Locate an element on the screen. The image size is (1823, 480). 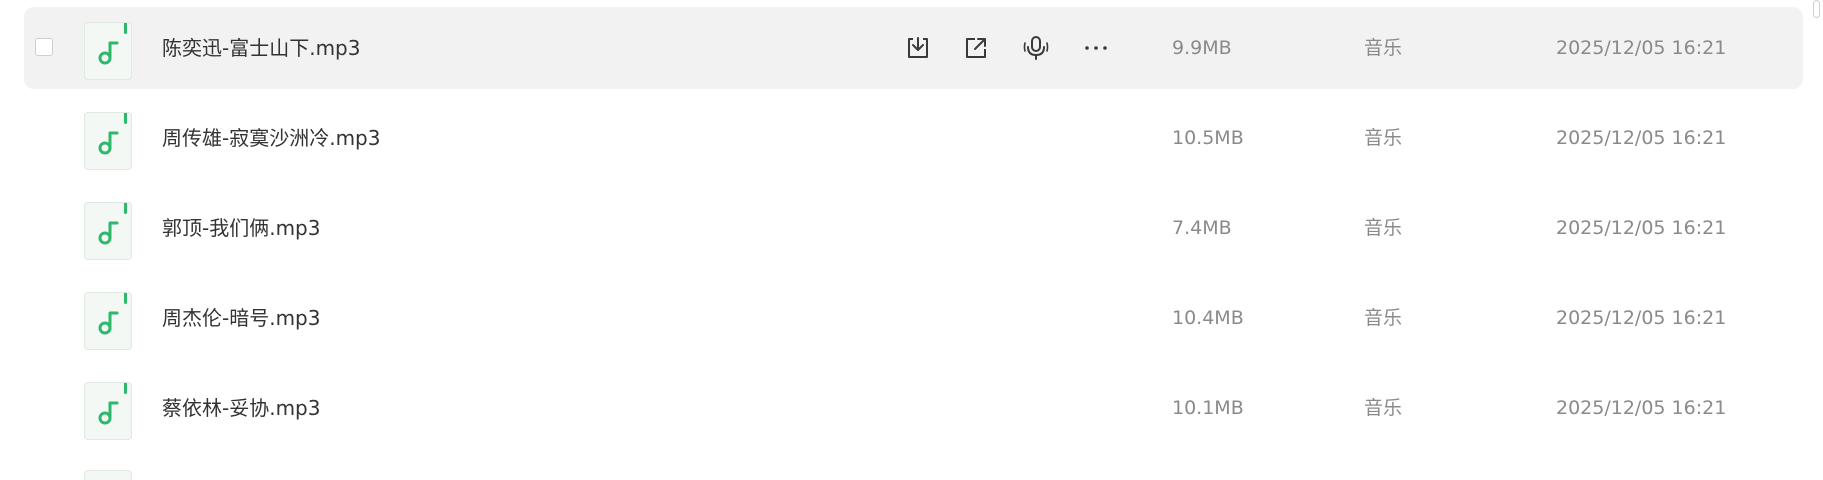
file-size: 9.9MB is located at coordinates (1202, 48).